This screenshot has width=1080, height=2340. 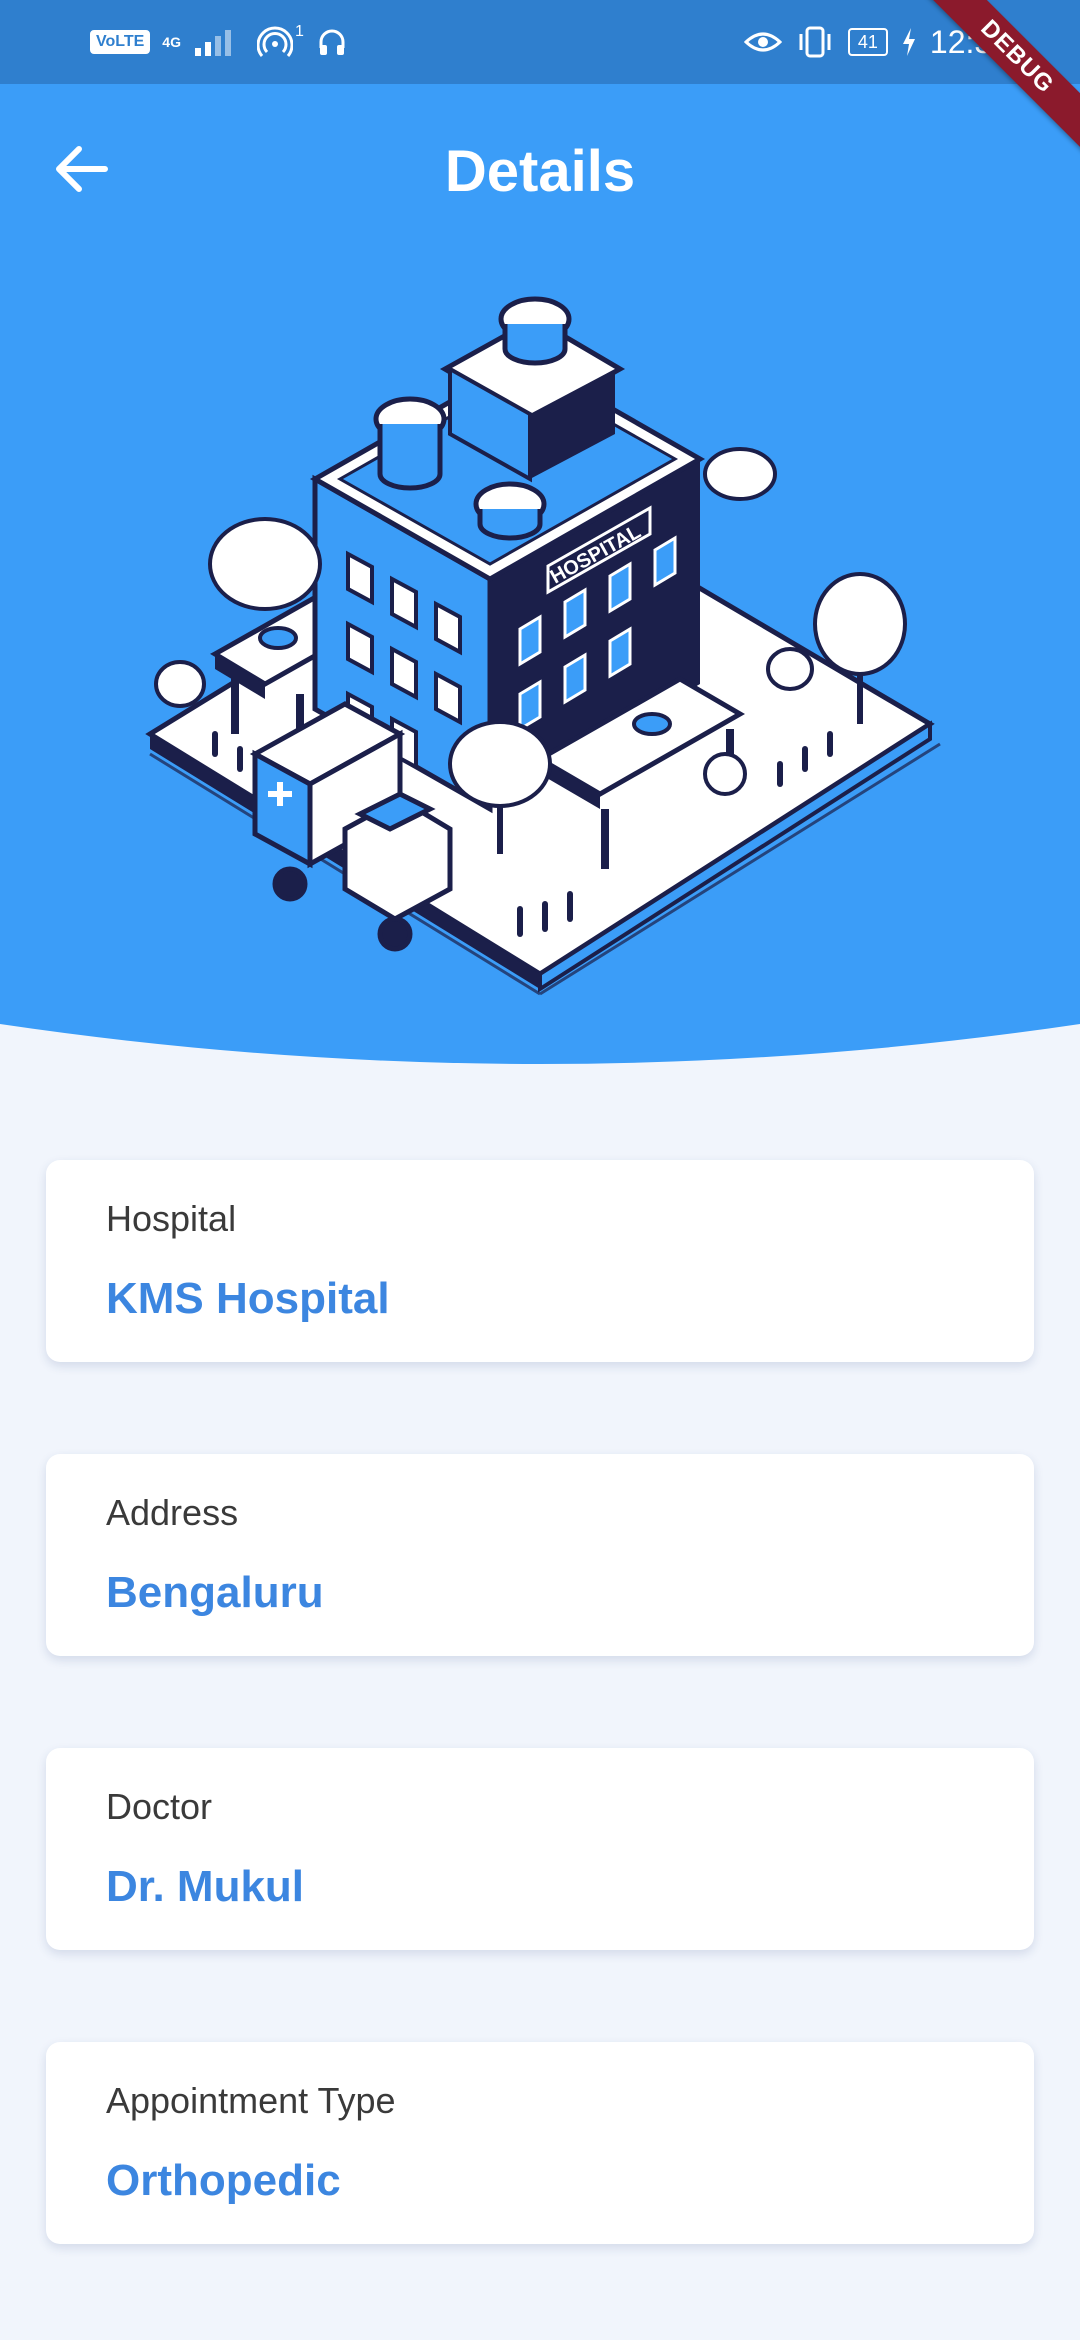 I want to click on volte-indicator: VoLTE, so click(x=120, y=42).